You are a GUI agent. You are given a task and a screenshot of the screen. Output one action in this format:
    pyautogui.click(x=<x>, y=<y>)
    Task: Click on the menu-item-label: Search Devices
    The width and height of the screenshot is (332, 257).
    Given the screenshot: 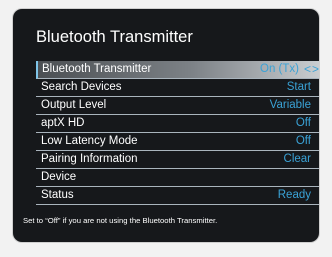 What is the action you would take?
    pyautogui.click(x=81, y=87)
    